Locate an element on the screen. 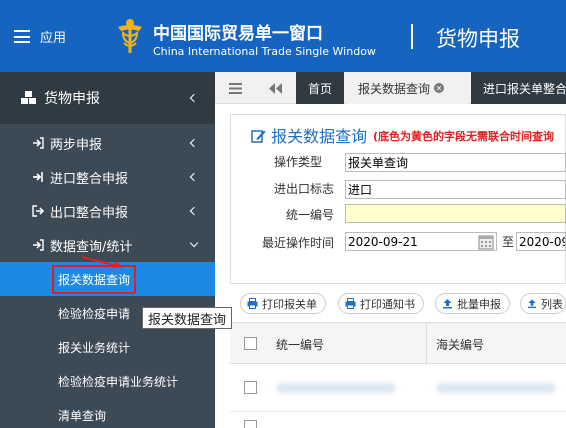 The width and height of the screenshot is (566, 428). list-button: 列表 is located at coordinates (543, 303).